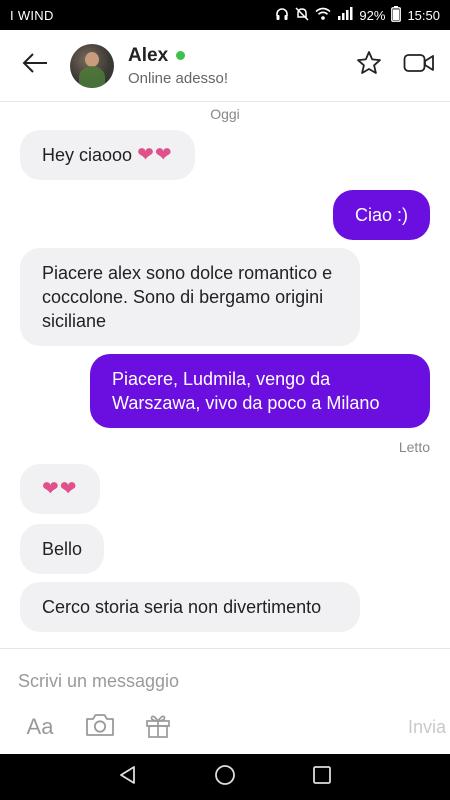  I want to click on chat-header: Alex Online adesso!, so click(225, 66).